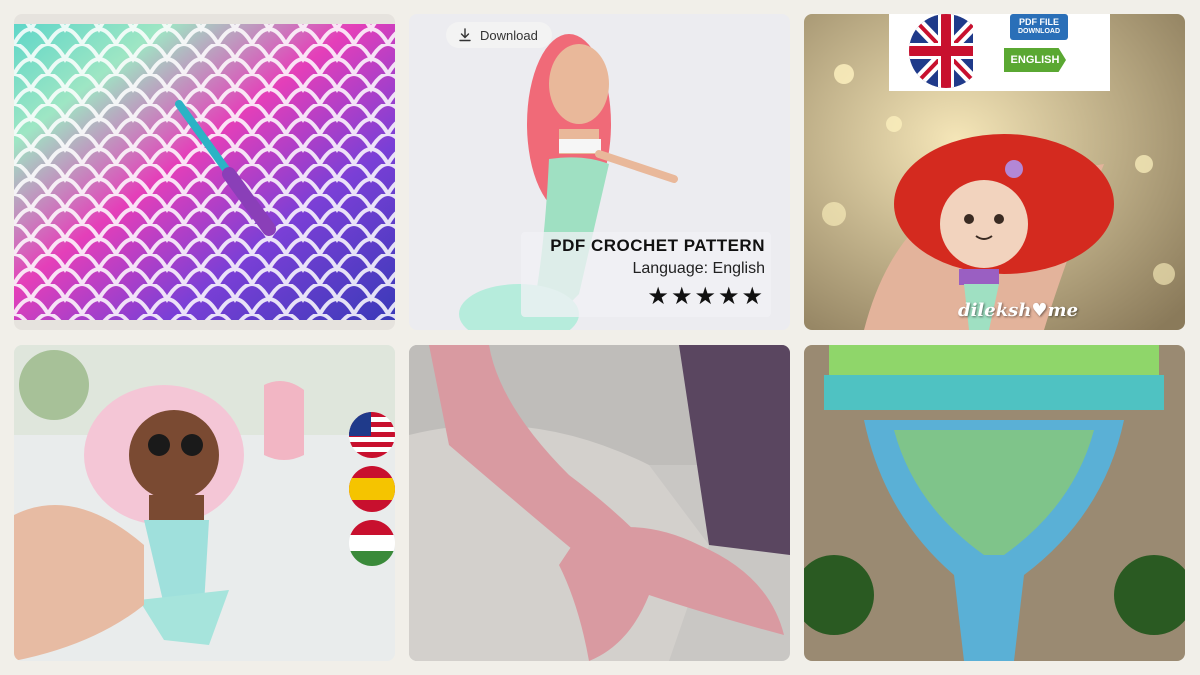 The height and width of the screenshot is (675, 1200). Describe the element at coordinates (204, 503) in the screenshot. I see `amigurumi-mermaid-photo` at that location.